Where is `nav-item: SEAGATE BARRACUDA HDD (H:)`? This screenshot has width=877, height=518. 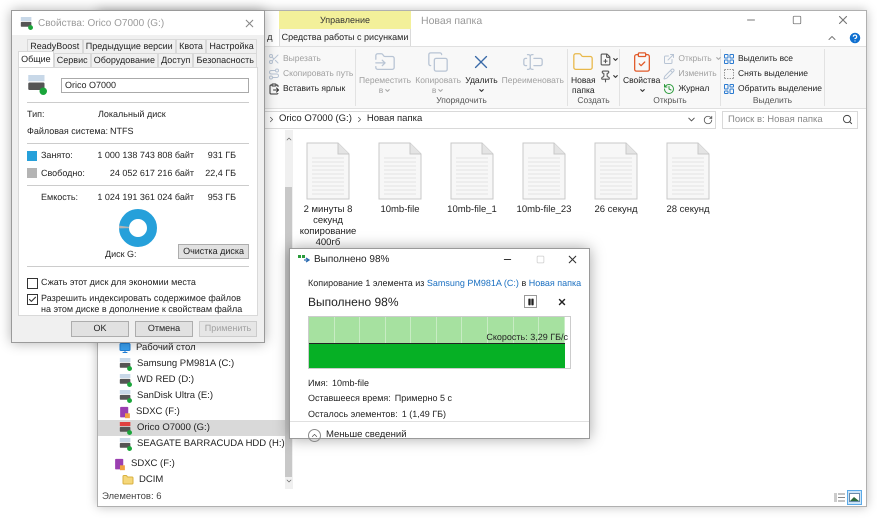
nav-item: SEAGATE BARRACUDA HDD (H:) is located at coordinates (191, 444).